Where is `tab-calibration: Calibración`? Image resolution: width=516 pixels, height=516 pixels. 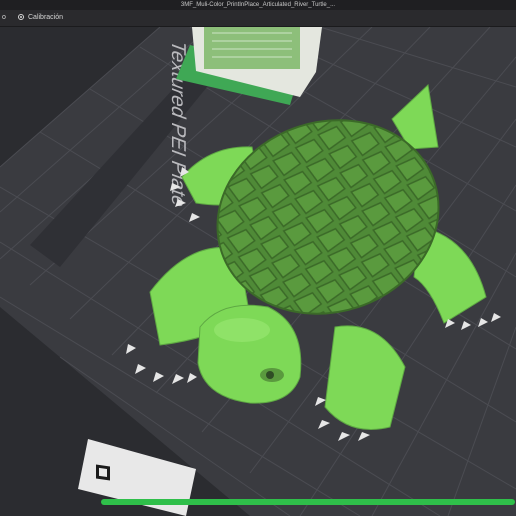
tab-calibration: Calibración is located at coordinates (40, 18).